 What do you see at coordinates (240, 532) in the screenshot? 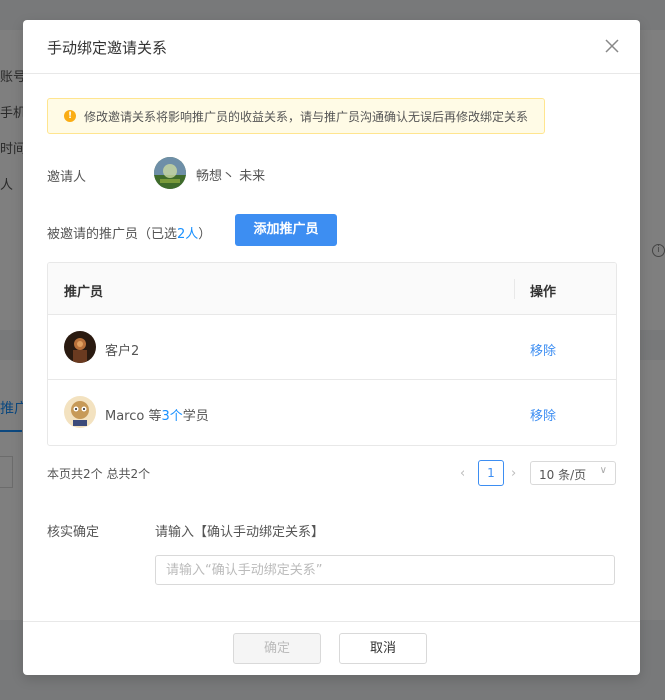
I see `confirm-hint: 请输入【确认手动绑定关系】` at bounding box center [240, 532].